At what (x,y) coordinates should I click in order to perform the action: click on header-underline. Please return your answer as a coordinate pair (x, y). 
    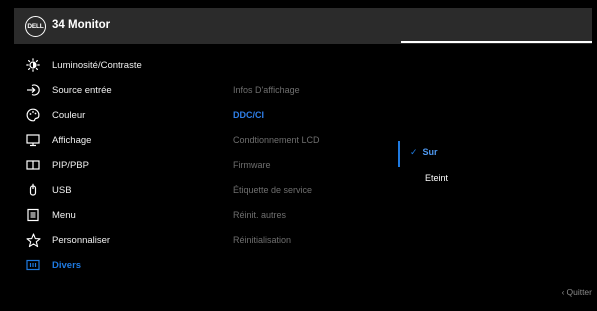
    Looking at the image, I should click on (496, 42).